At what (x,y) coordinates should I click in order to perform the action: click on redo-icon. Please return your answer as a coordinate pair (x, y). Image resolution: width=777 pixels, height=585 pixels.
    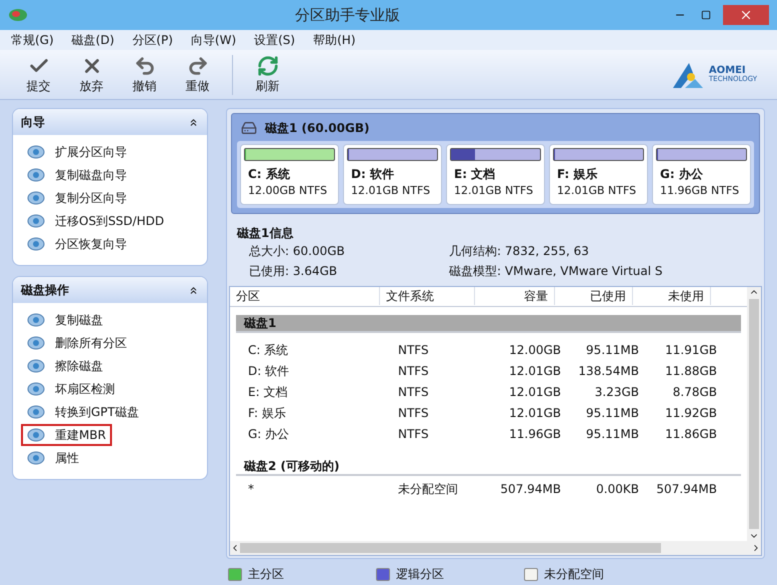
    Looking at the image, I should click on (197, 65).